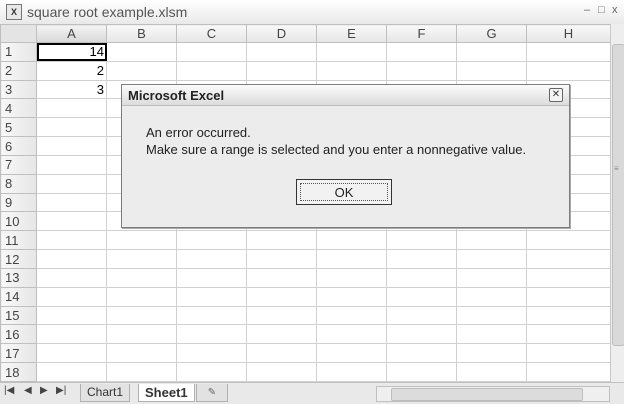 The image size is (624, 404). Describe the element at coordinates (18, 277) in the screenshot. I see `row-header-13: 13` at that location.